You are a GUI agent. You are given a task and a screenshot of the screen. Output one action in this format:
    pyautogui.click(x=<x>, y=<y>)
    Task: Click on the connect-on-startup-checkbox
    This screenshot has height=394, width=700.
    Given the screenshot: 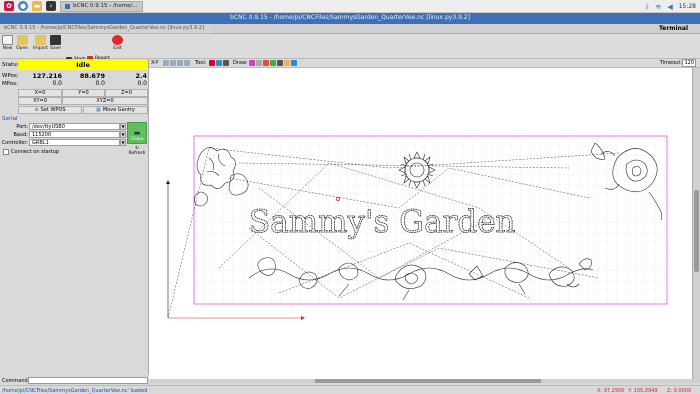 What is the action you would take?
    pyautogui.click(x=6, y=152)
    